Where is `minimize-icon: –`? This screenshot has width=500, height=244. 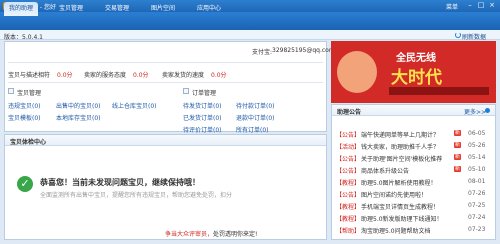 minimize-icon: – is located at coordinates (470, 5).